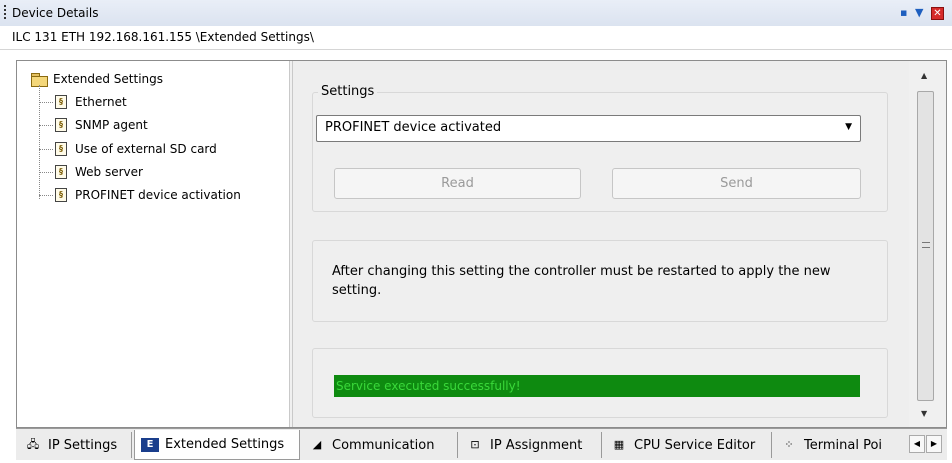 The height and width of the screenshot is (463, 952). I want to click on scrollbar-thumb, so click(925, 246).